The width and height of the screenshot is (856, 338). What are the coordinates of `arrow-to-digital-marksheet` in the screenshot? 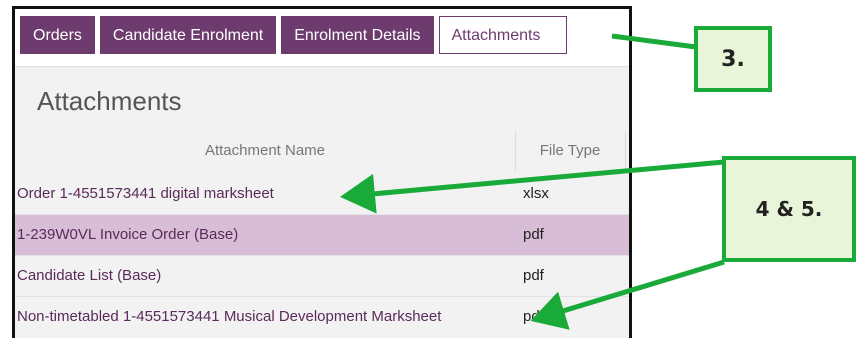 It's located at (532, 186).